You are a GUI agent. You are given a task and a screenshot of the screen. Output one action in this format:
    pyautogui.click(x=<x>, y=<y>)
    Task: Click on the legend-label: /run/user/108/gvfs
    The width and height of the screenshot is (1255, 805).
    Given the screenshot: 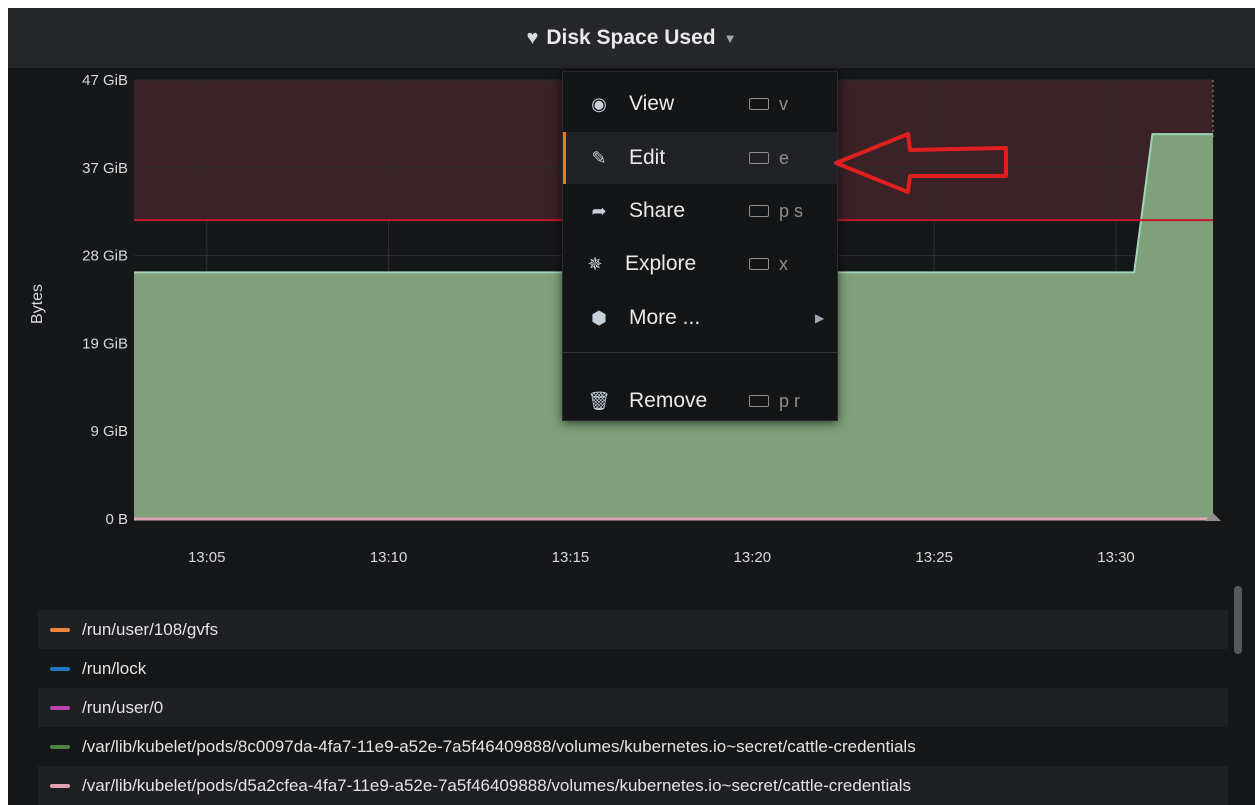 What is the action you would take?
    pyautogui.click(x=150, y=630)
    